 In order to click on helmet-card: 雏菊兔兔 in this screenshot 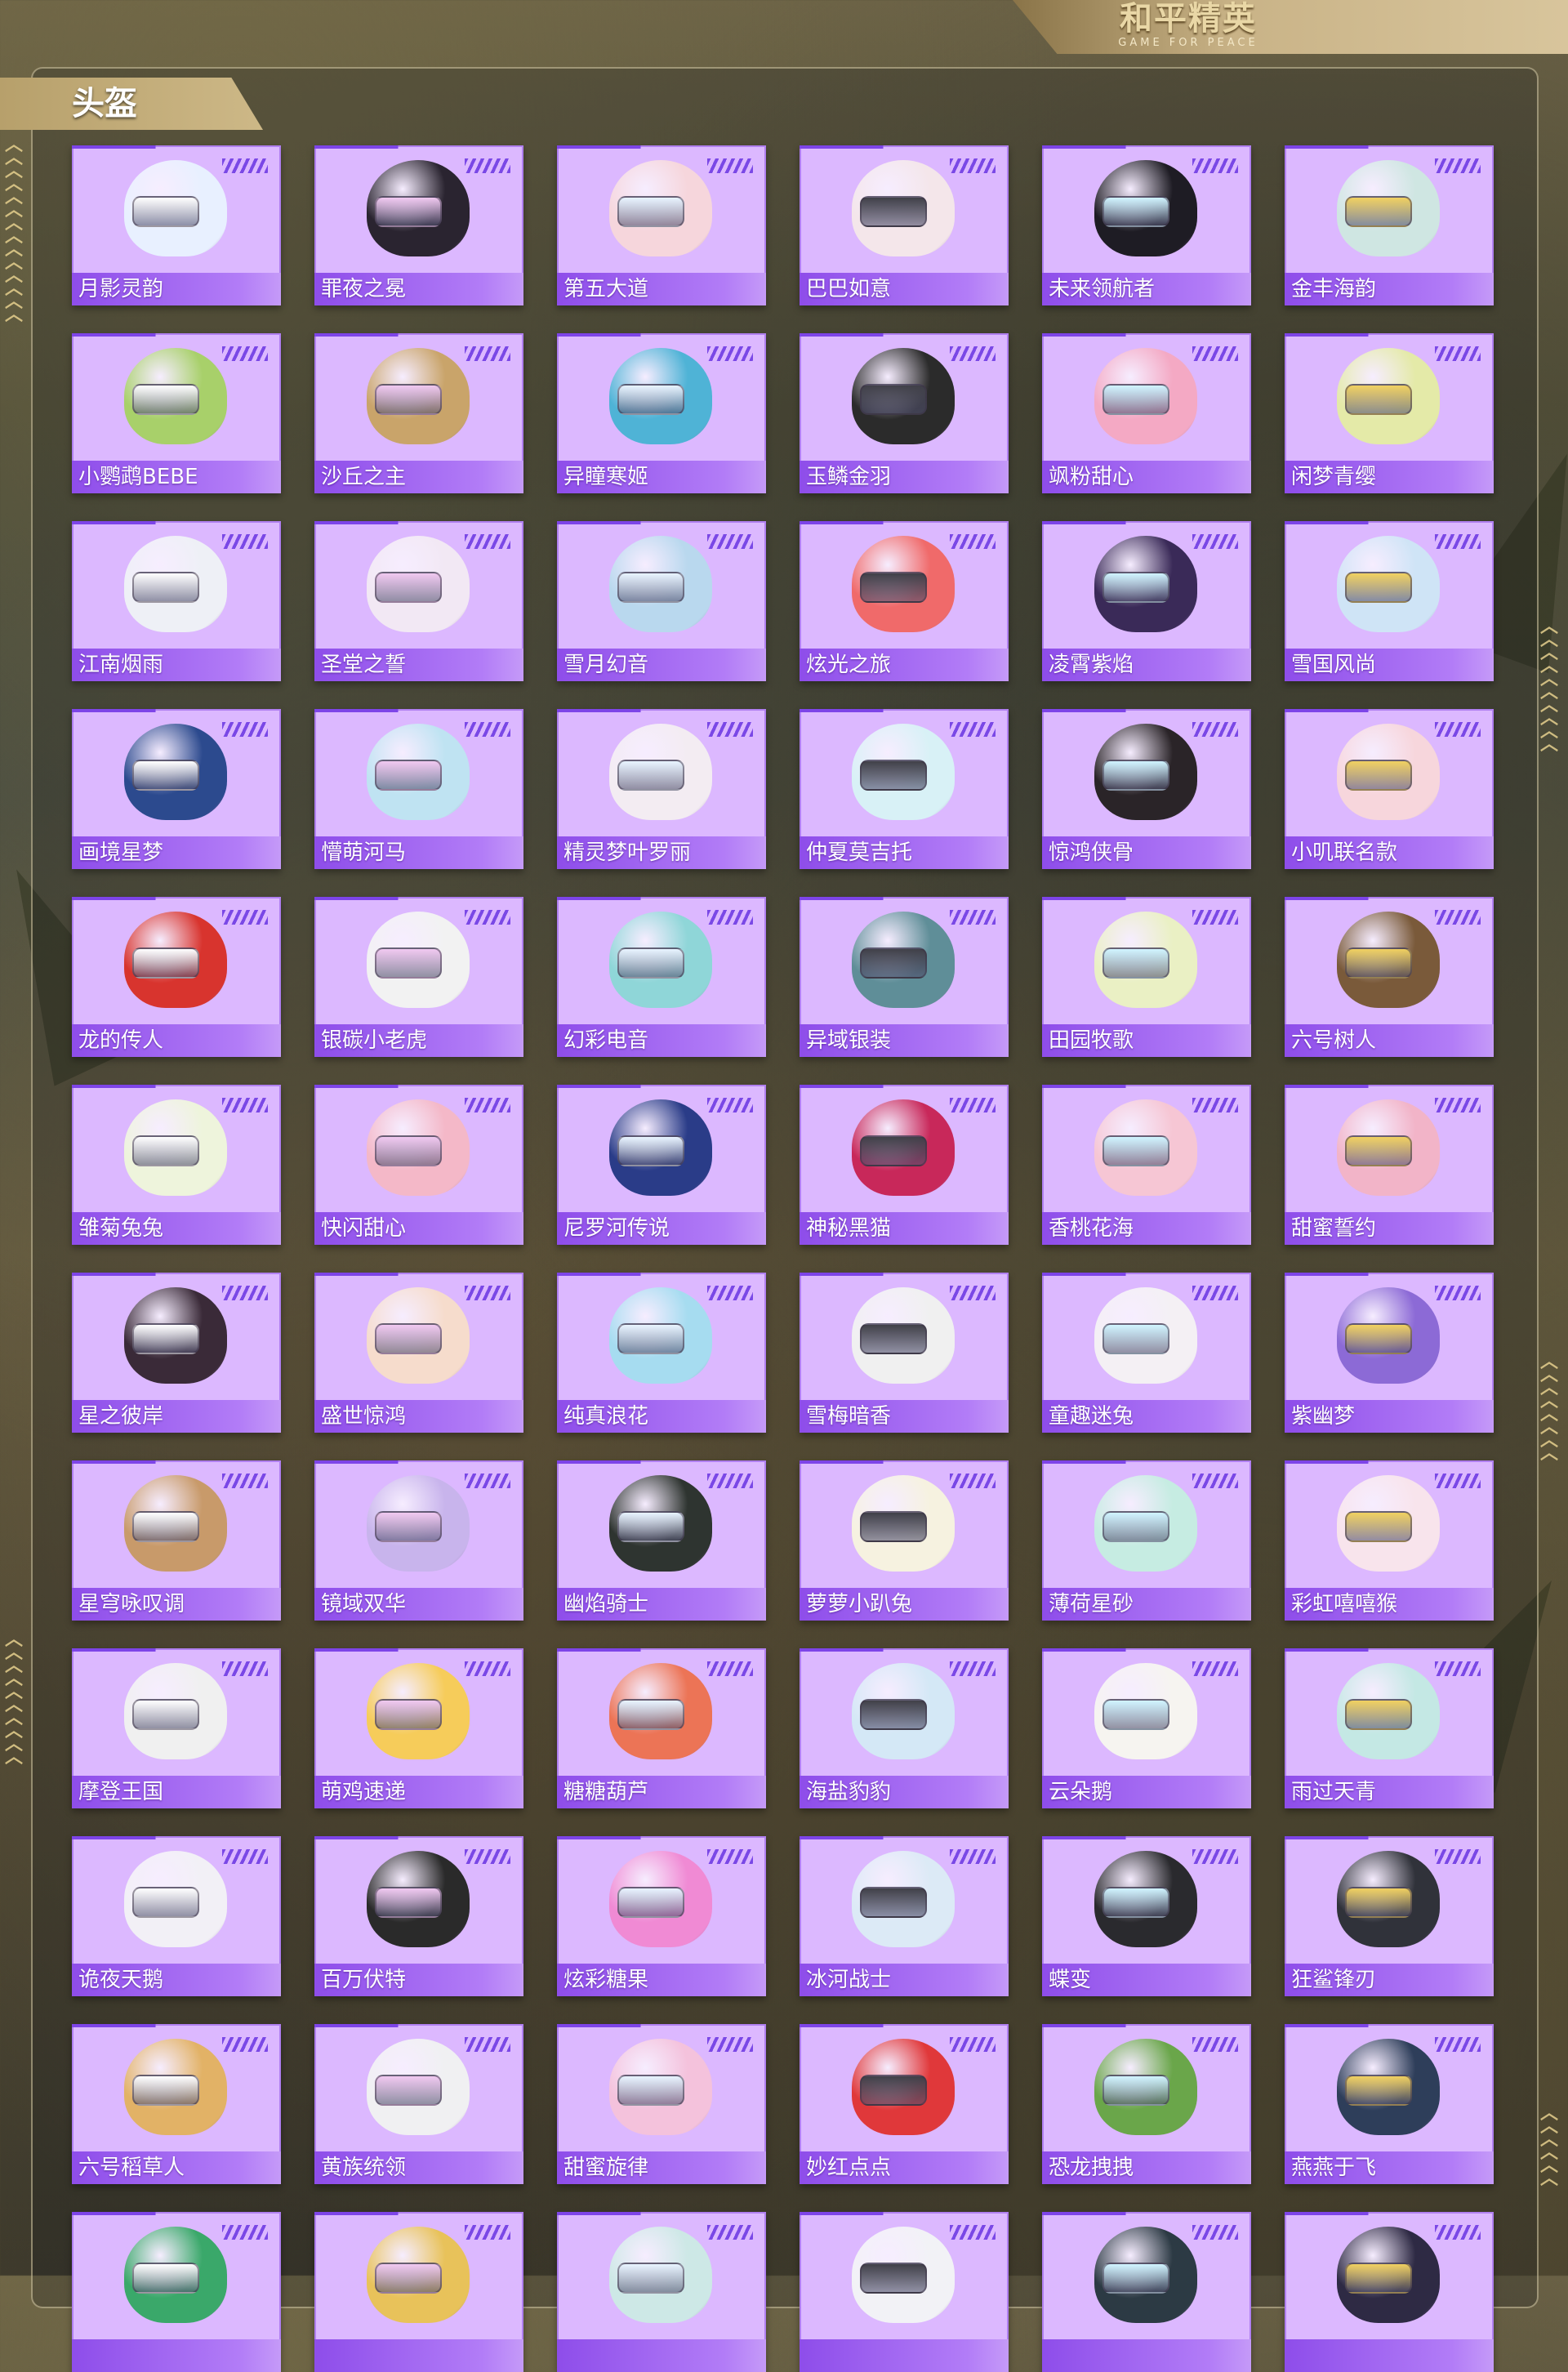, I will do `click(176, 1165)`.